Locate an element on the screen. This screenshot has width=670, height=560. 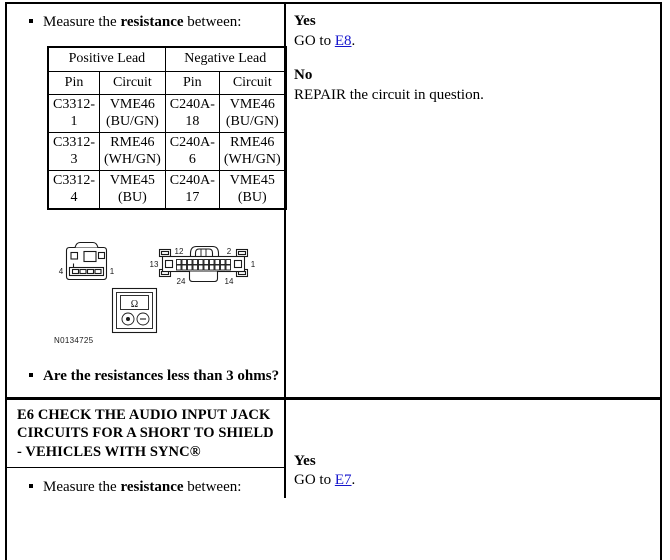
step-e6-right-column: Yes GO to E7. is located at coordinates (473, 449).